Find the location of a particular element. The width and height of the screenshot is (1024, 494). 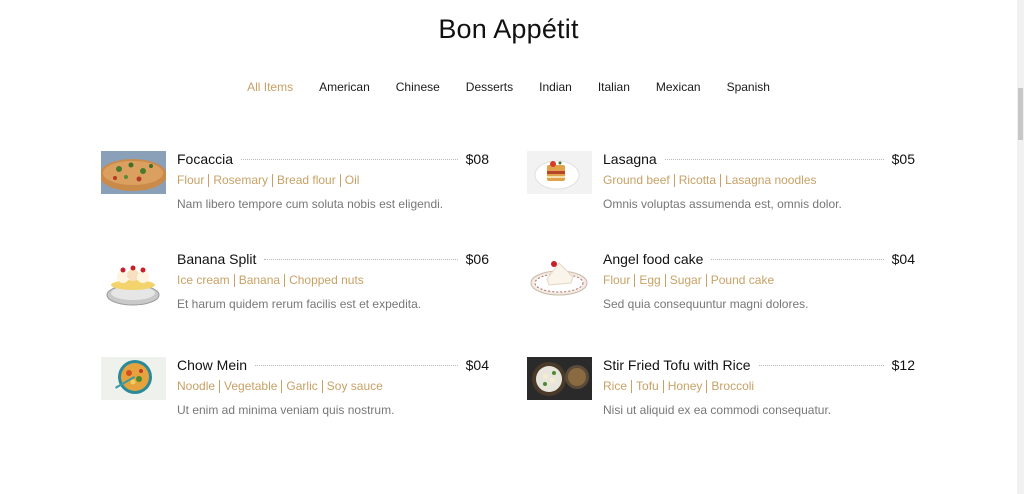

item-price: $12 is located at coordinates (903, 365).